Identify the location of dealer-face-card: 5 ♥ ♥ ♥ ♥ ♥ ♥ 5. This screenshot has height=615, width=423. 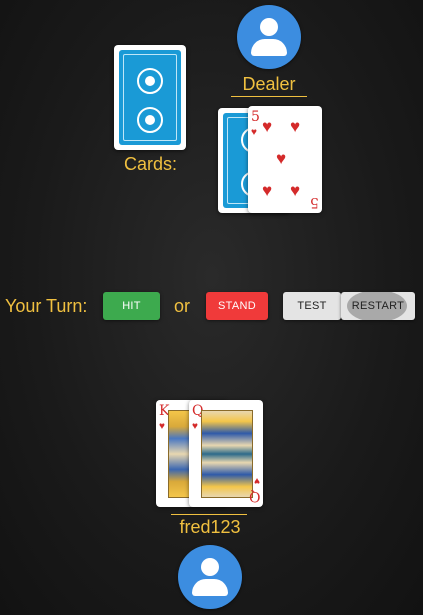
(285, 159).